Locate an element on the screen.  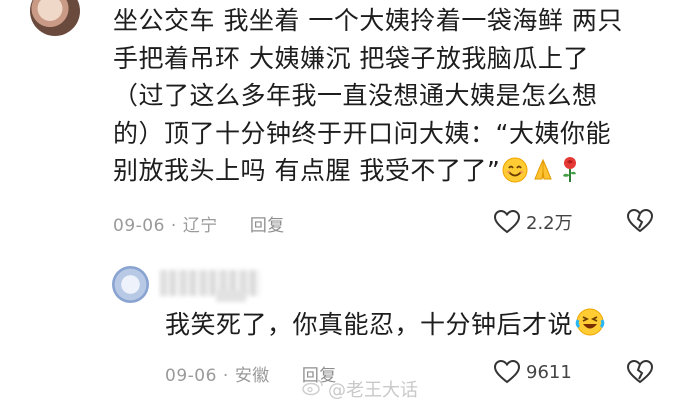
reply-location: 安徽 is located at coordinates (252, 376).